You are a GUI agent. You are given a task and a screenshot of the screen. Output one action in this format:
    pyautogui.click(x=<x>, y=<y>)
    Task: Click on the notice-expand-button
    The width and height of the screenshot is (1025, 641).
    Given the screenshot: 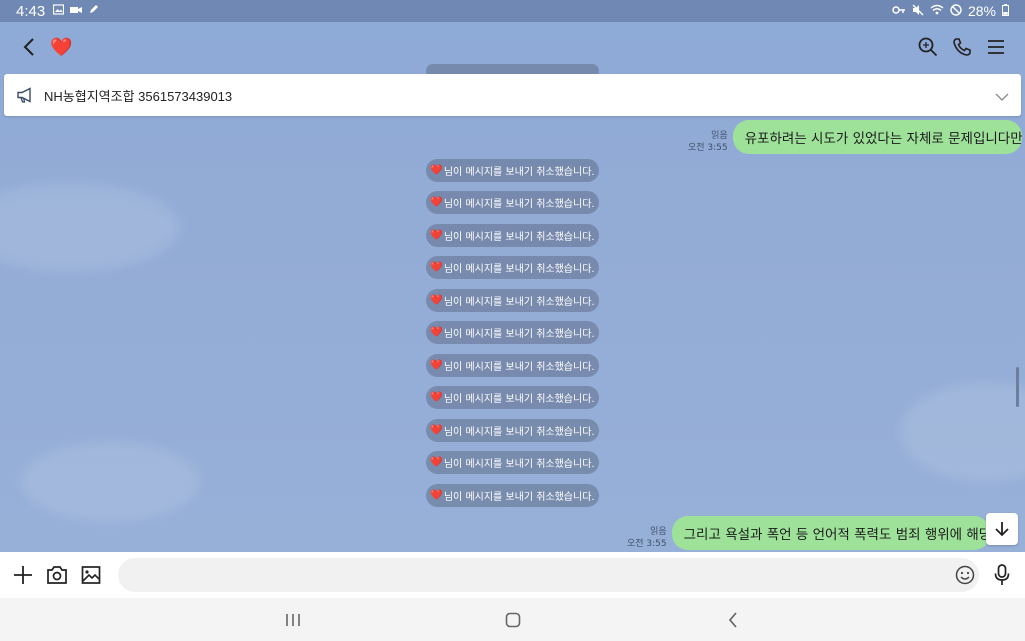 What is the action you would take?
    pyautogui.click(x=1002, y=95)
    